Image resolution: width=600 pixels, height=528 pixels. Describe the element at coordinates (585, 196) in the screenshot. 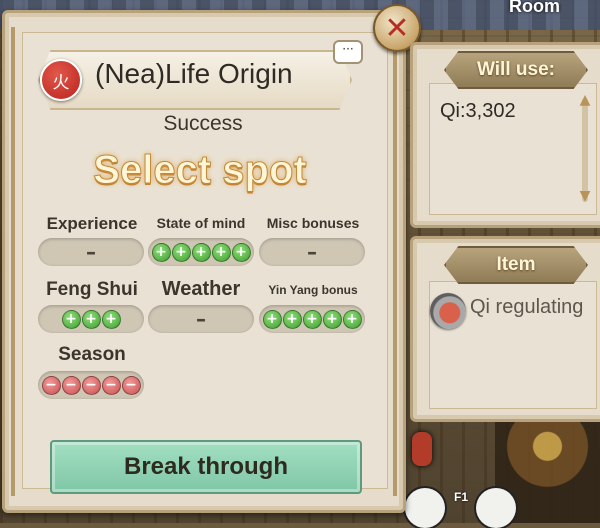

I see `scroll-down-icon: ▼` at that location.